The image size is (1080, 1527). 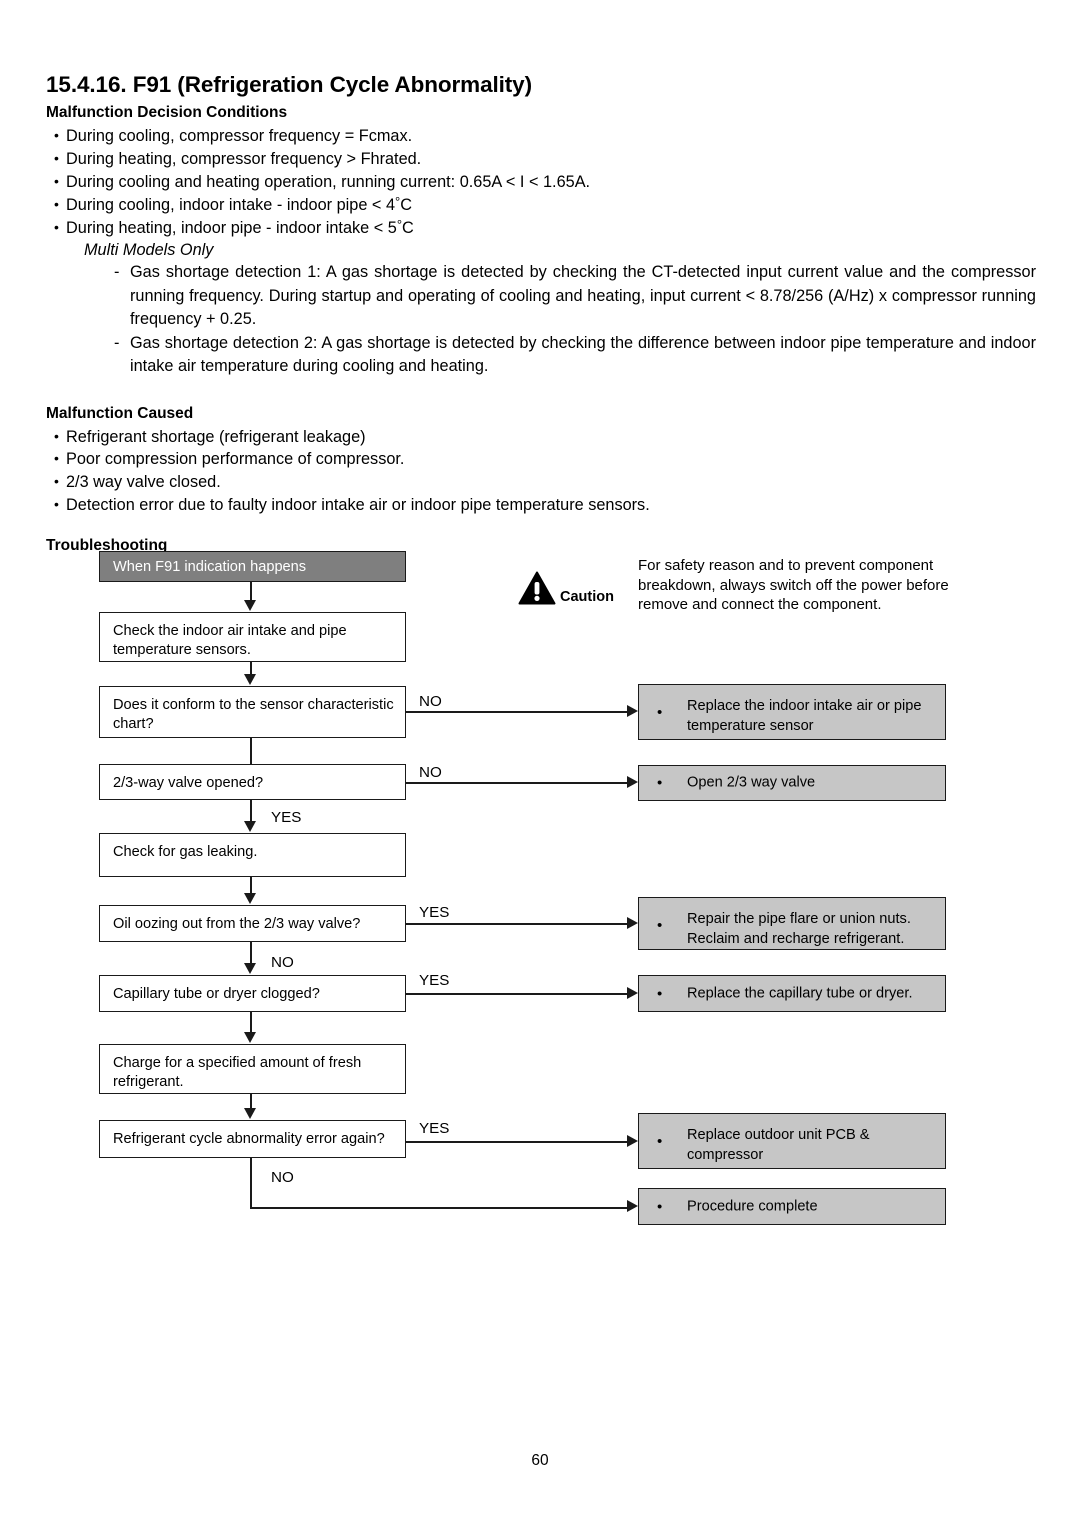 I want to click on line-1: Repair the pipe flare or union nuts., so click(x=799, y=919).